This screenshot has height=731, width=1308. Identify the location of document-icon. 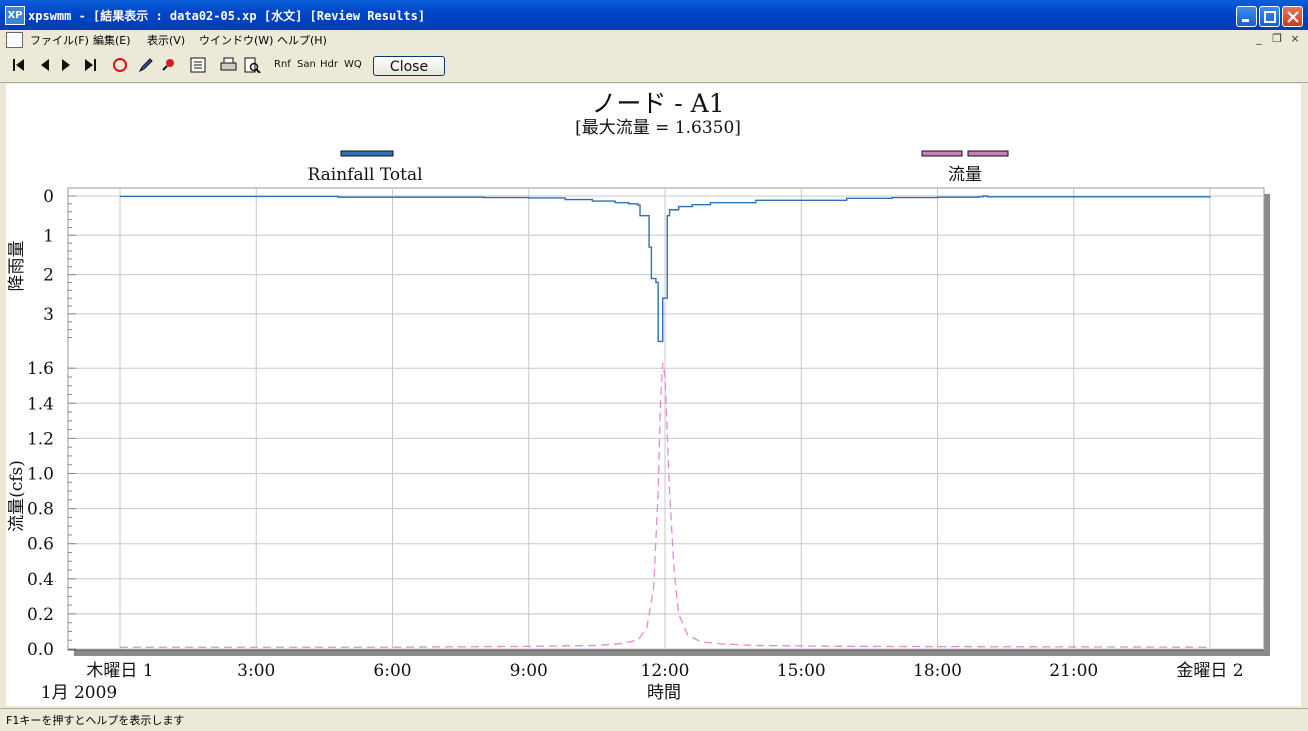
(14, 40).